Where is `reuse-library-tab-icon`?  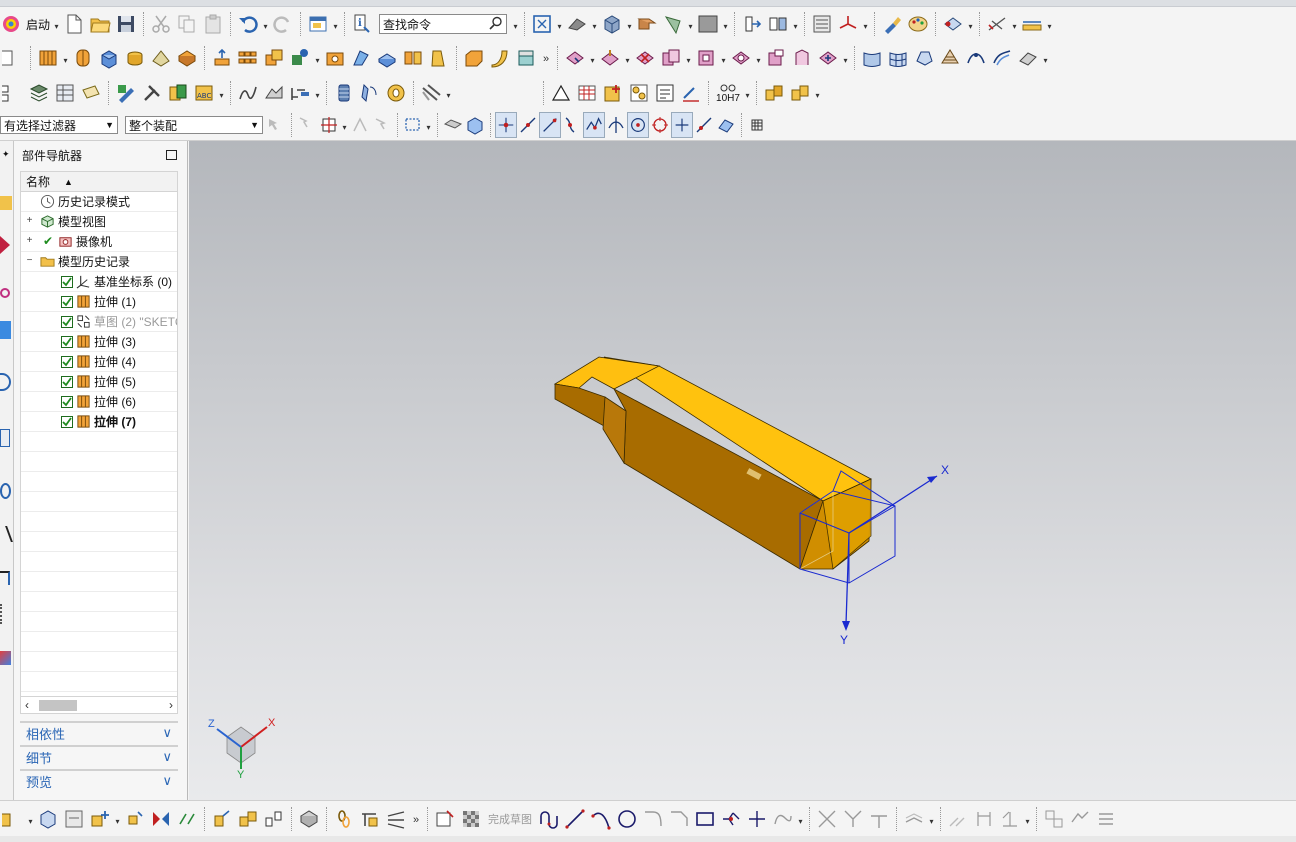 reuse-library-tab-icon is located at coordinates (5, 330).